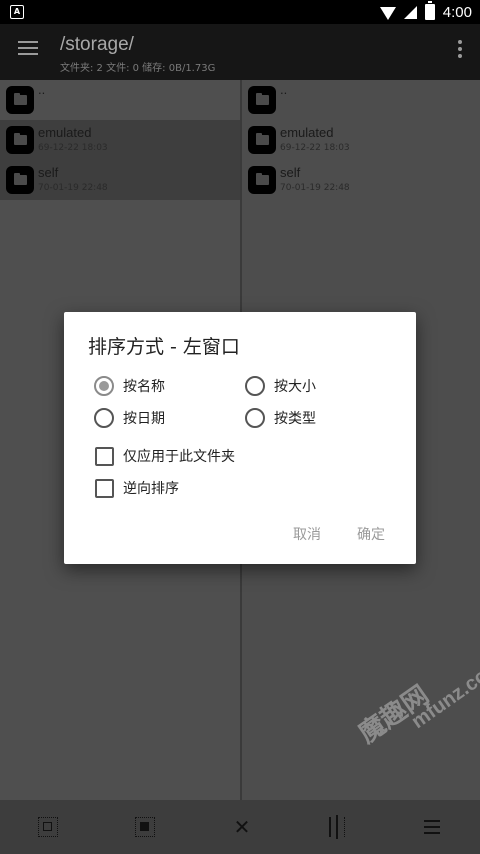 The height and width of the screenshot is (854, 480). I want to click on sort-by-name-option: 按名称, so click(129, 386).